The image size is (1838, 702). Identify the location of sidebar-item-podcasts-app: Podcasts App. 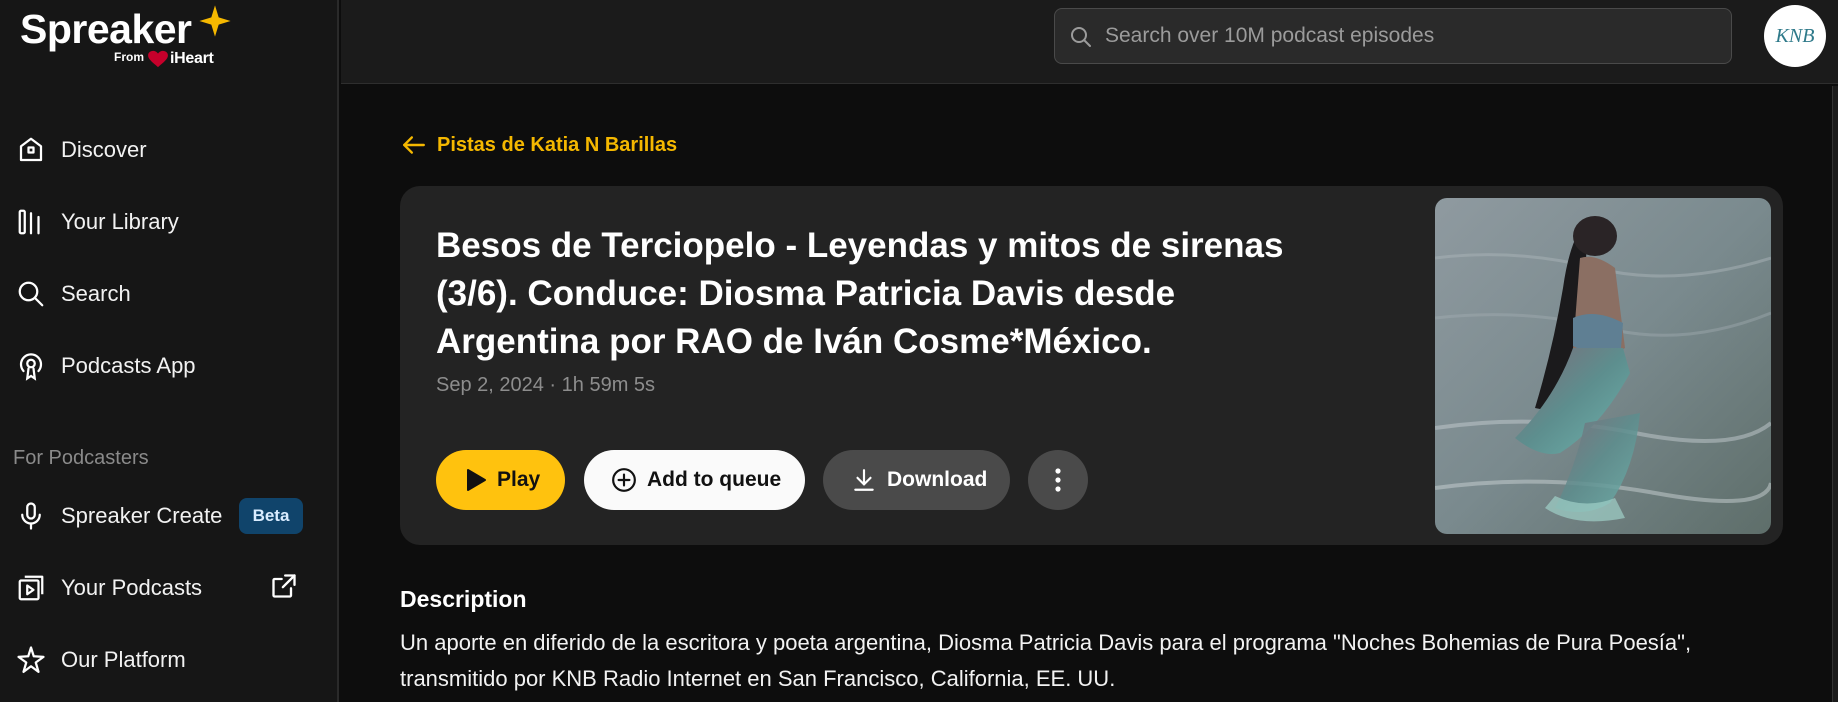
(169, 366).